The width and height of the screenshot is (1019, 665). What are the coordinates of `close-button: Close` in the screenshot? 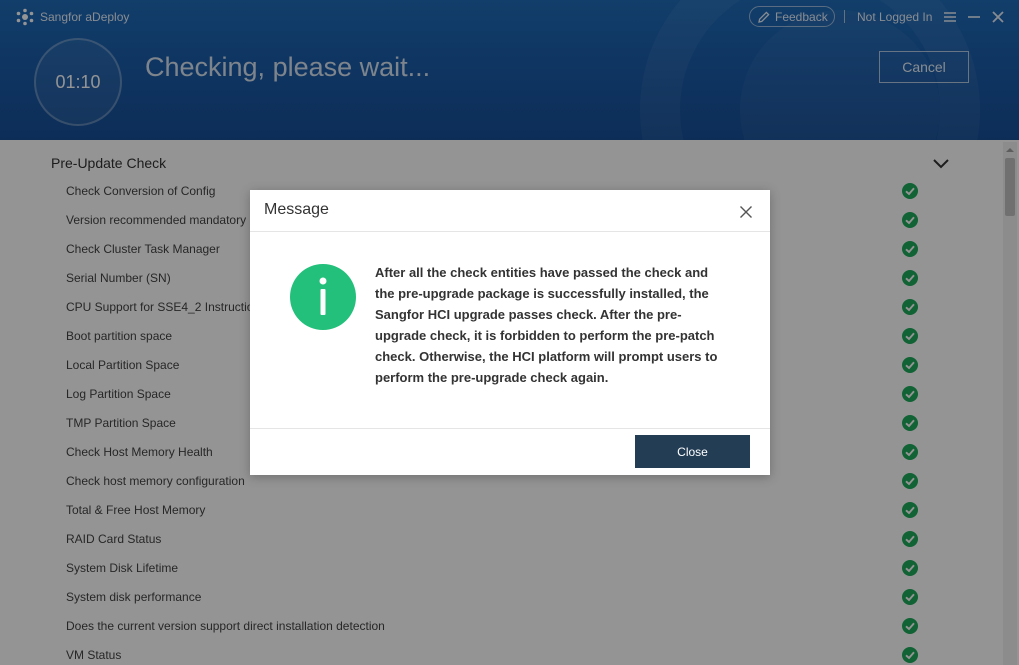 It's located at (692, 451).